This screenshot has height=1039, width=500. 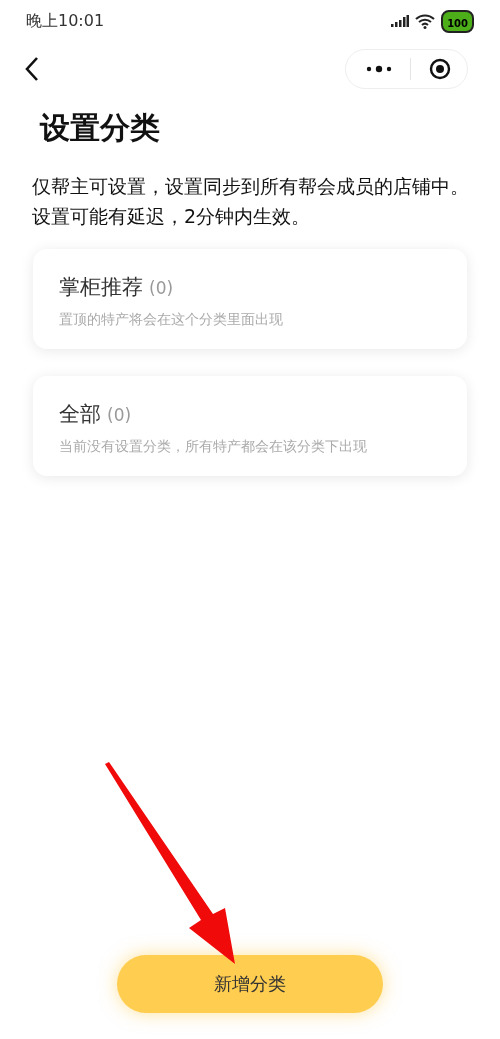 What do you see at coordinates (171, 320) in the screenshot?
I see `category-hint: 置顶的特产将会在这个分类里面出现` at bounding box center [171, 320].